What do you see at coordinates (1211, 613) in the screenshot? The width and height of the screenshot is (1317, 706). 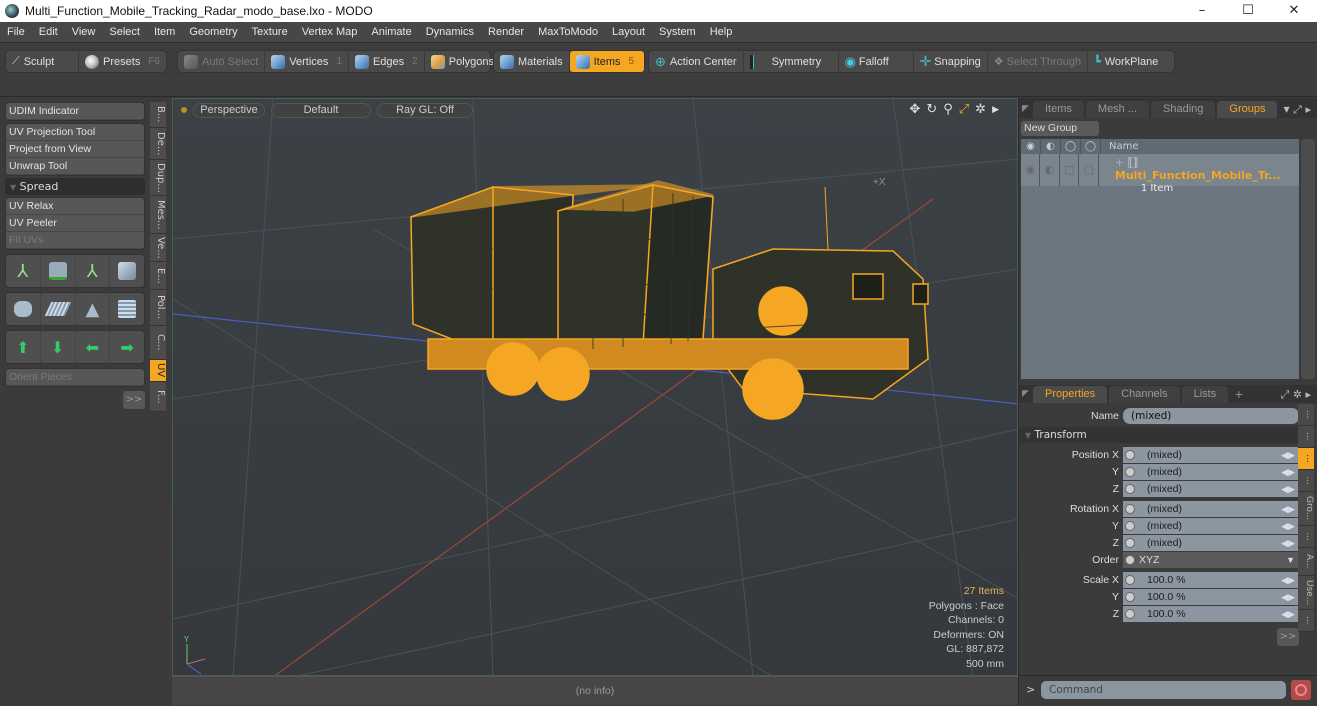 I see `scale-z-field: 100.0 % ◀▶` at bounding box center [1211, 613].